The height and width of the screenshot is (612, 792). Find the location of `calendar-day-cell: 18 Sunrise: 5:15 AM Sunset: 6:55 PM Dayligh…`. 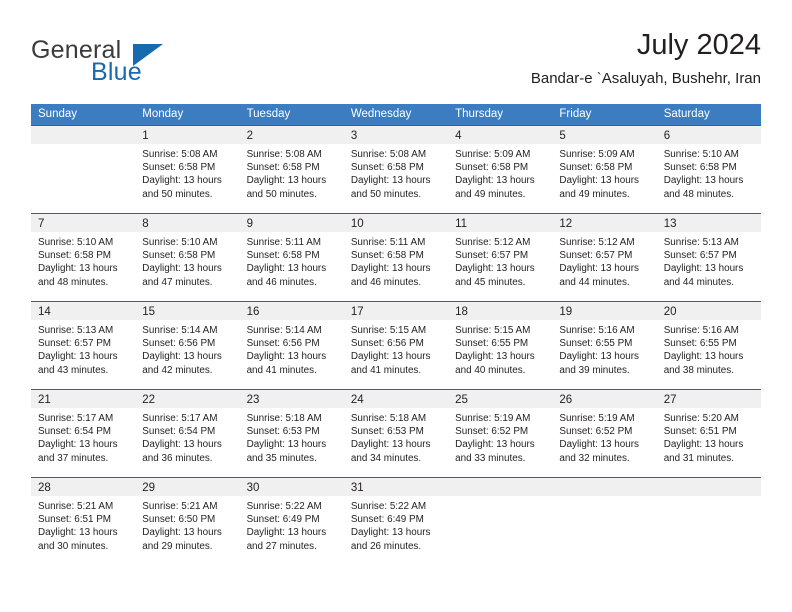

calendar-day-cell: 18 Sunrise: 5:15 AM Sunset: 6:55 PM Dayligh… is located at coordinates (500, 345).